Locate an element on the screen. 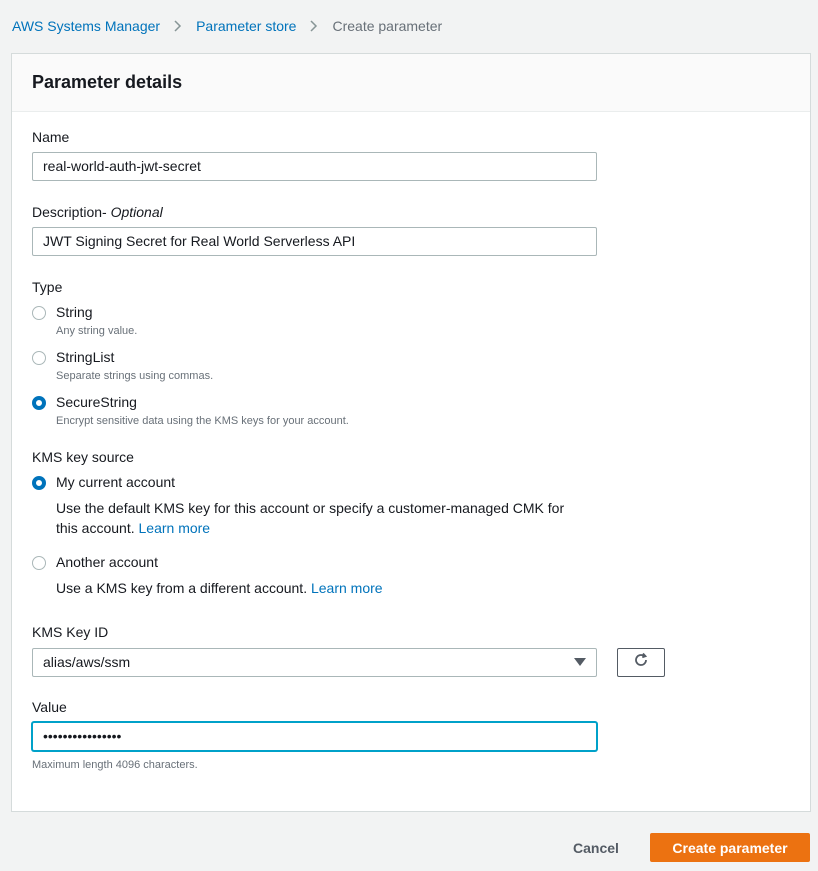  panel-header: Parameter details is located at coordinates (411, 83).